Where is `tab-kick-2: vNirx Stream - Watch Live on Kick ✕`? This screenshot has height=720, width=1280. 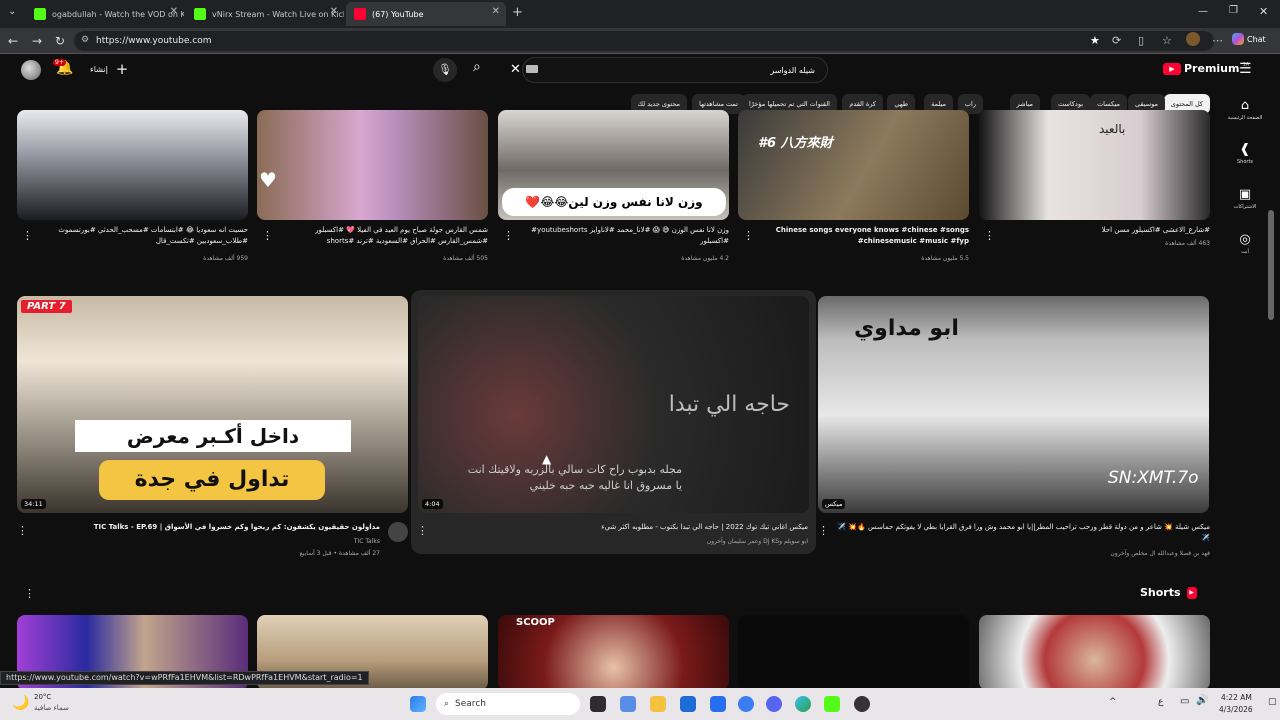
tab-kick-2: vNirx Stream - Watch Live on Kick ✕ is located at coordinates (265, 14).